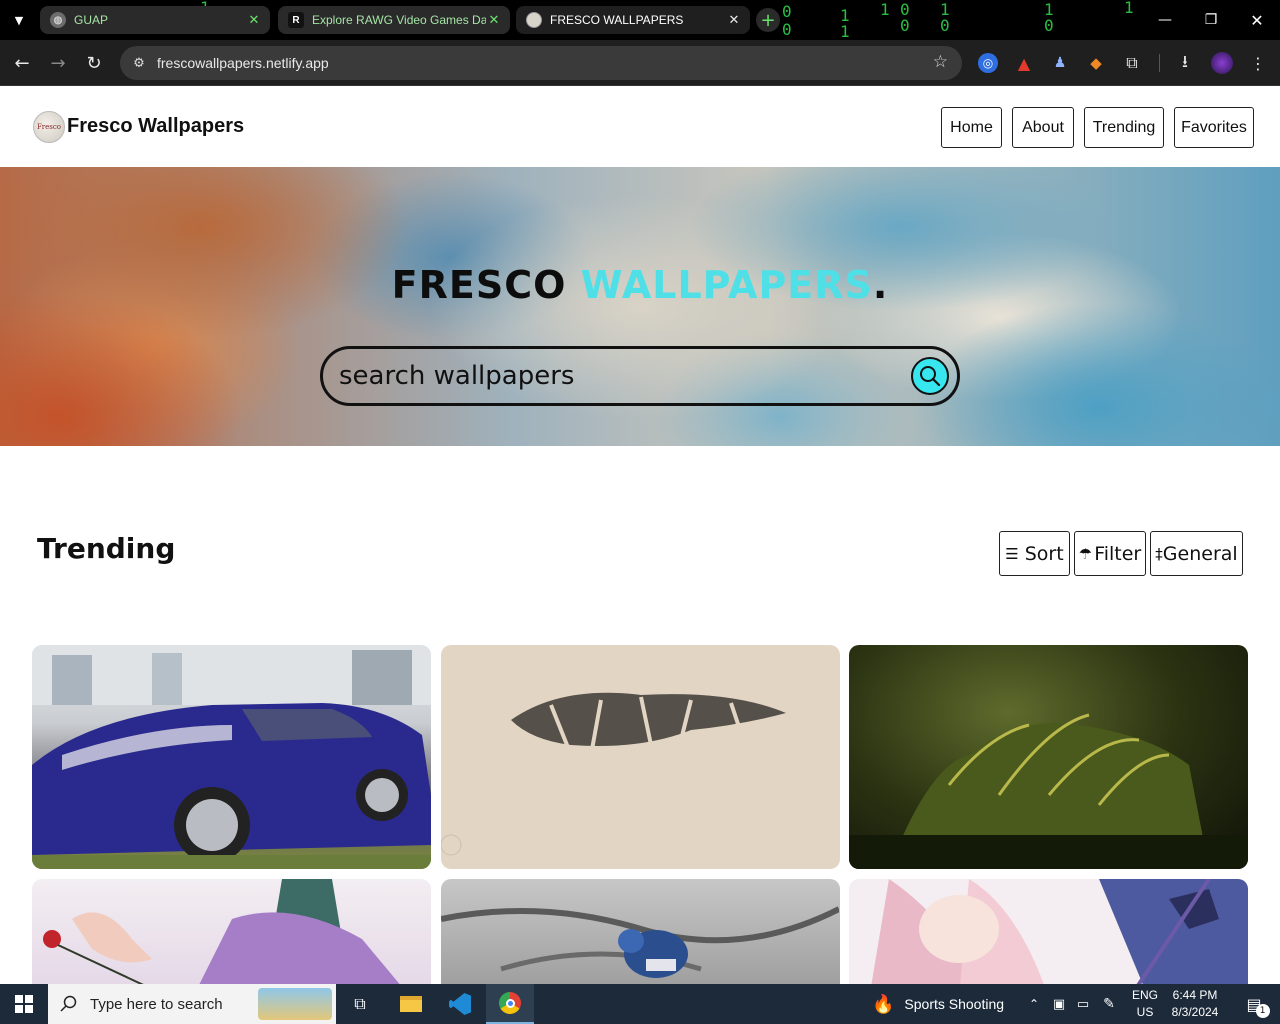 This screenshot has width=1280, height=1024. I want to click on nav-favorites: Favorites, so click(1214, 127).